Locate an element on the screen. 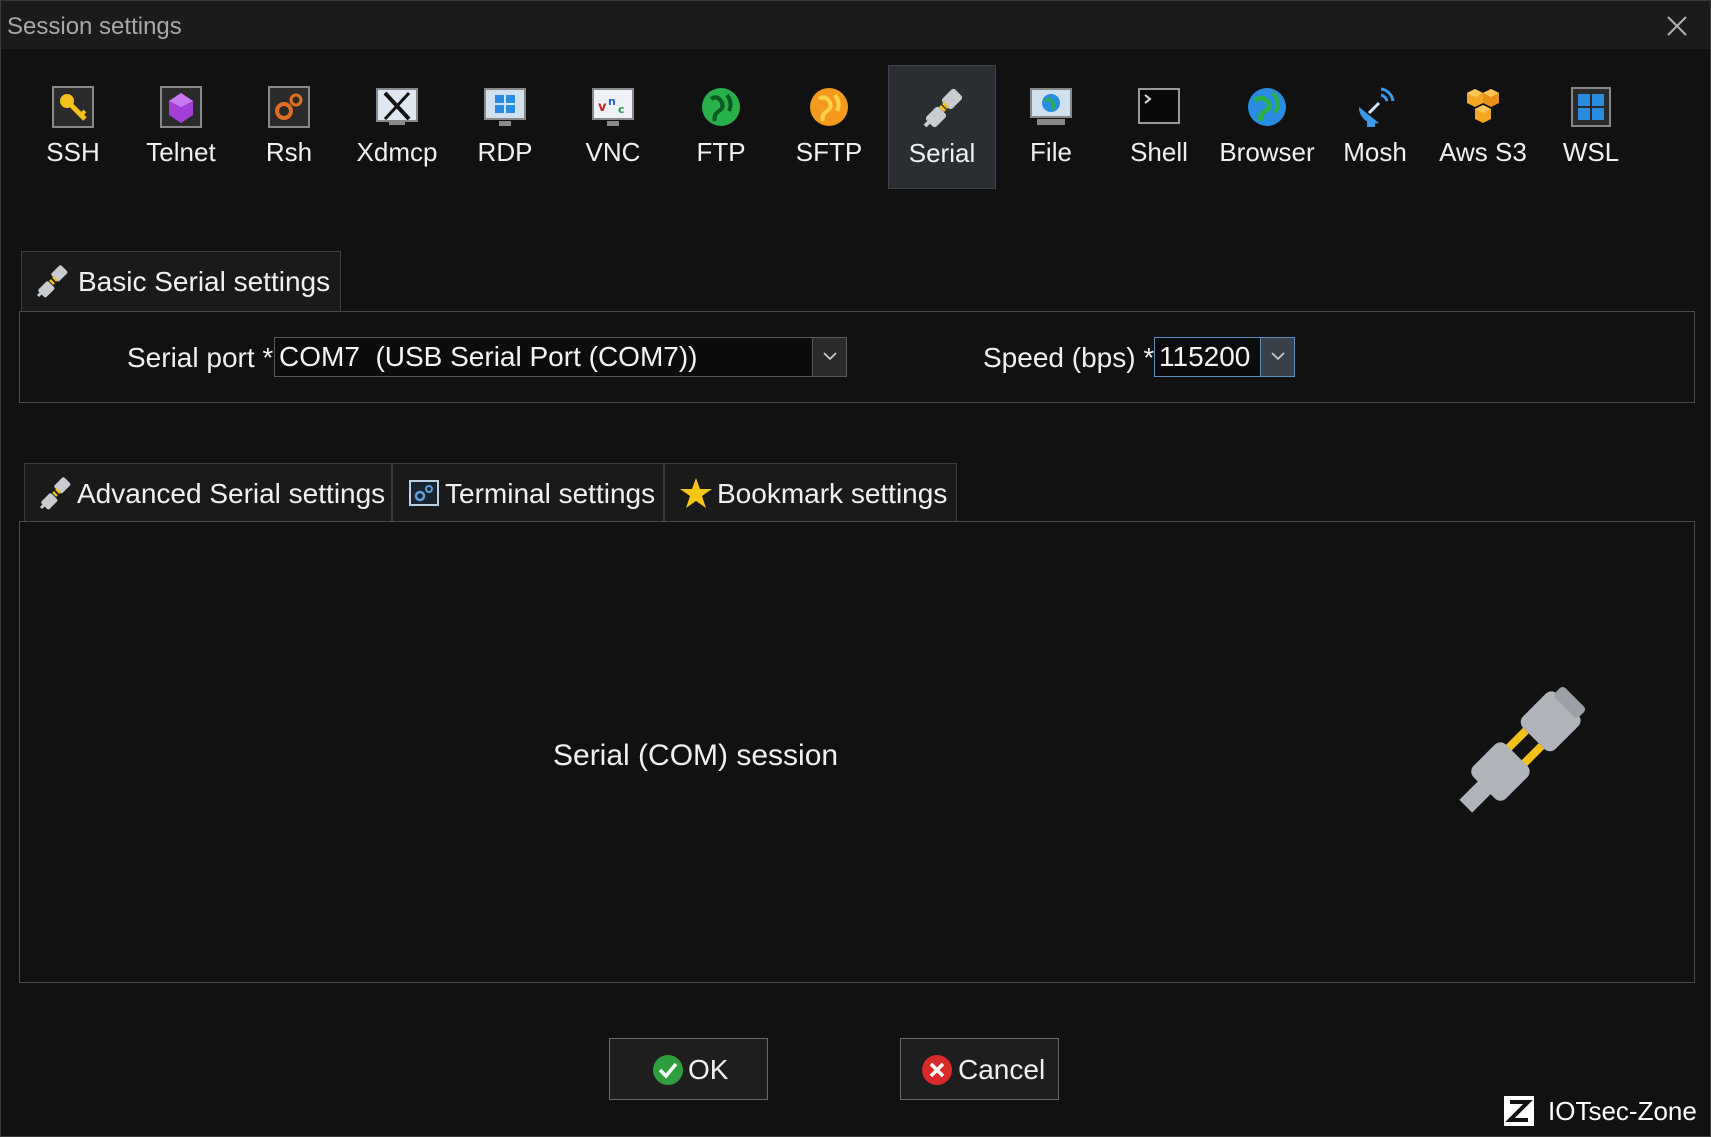  close-button is located at coordinates (1677, 26).